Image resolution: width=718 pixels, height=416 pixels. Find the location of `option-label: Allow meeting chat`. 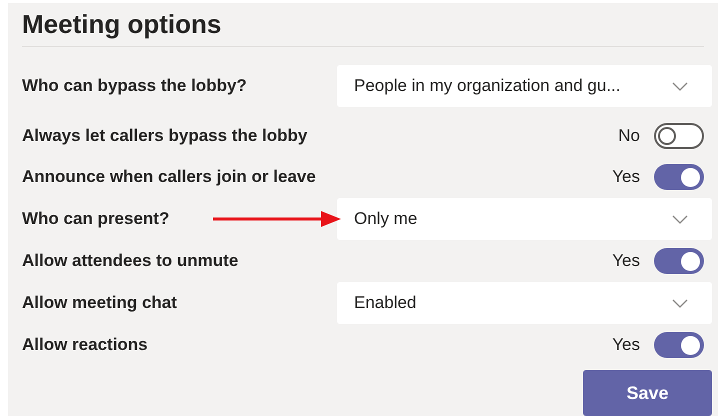

option-label: Allow meeting chat is located at coordinates (99, 303).